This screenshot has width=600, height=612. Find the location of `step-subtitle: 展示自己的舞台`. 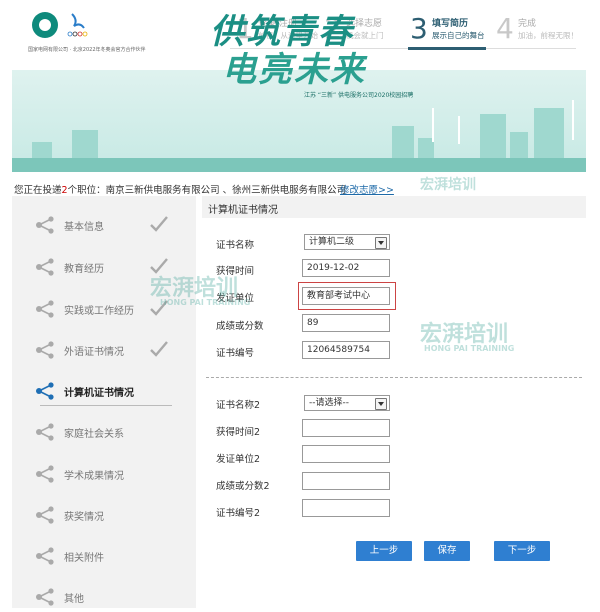

step-subtitle: 展示自己的舞台 is located at coordinates (458, 35).